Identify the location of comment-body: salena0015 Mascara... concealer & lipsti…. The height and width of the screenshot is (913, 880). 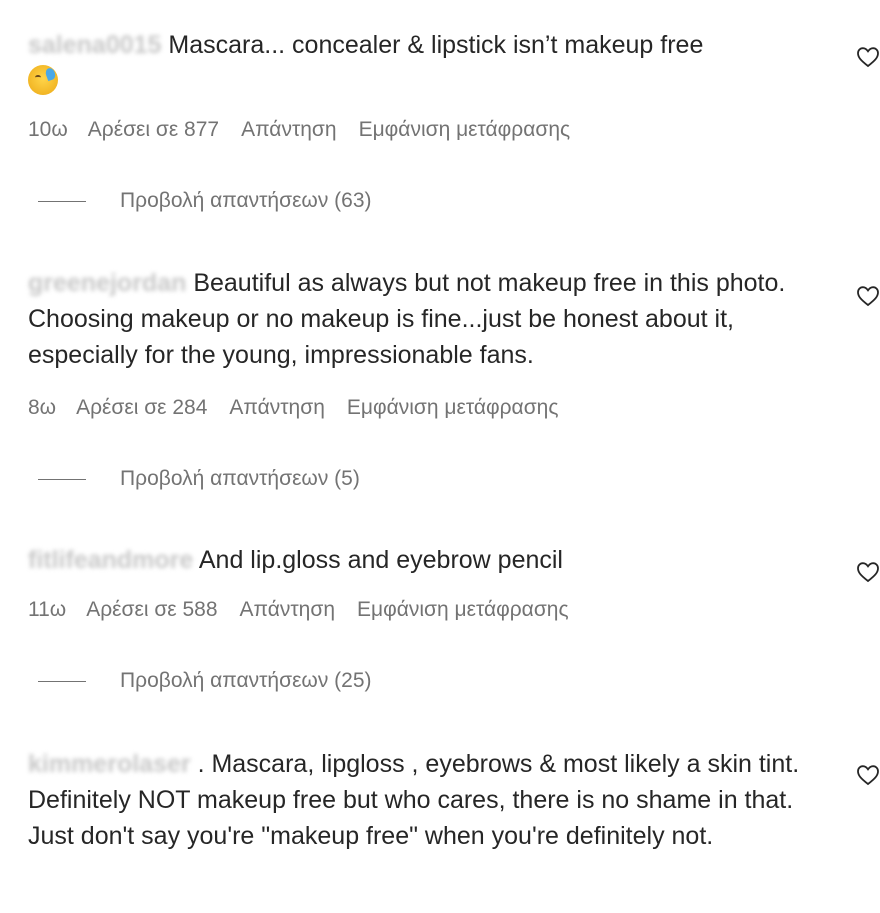
(428, 63).